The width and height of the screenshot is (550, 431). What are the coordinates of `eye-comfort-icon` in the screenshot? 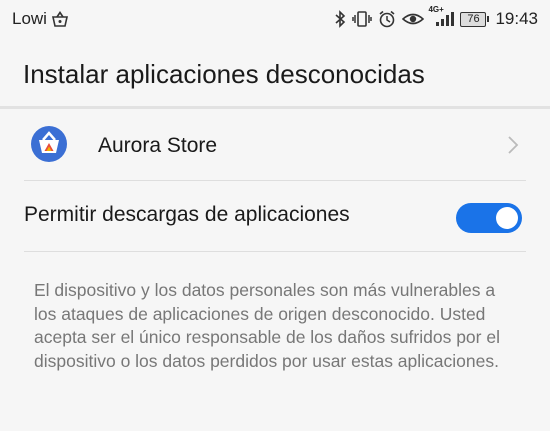 It's located at (413, 19).